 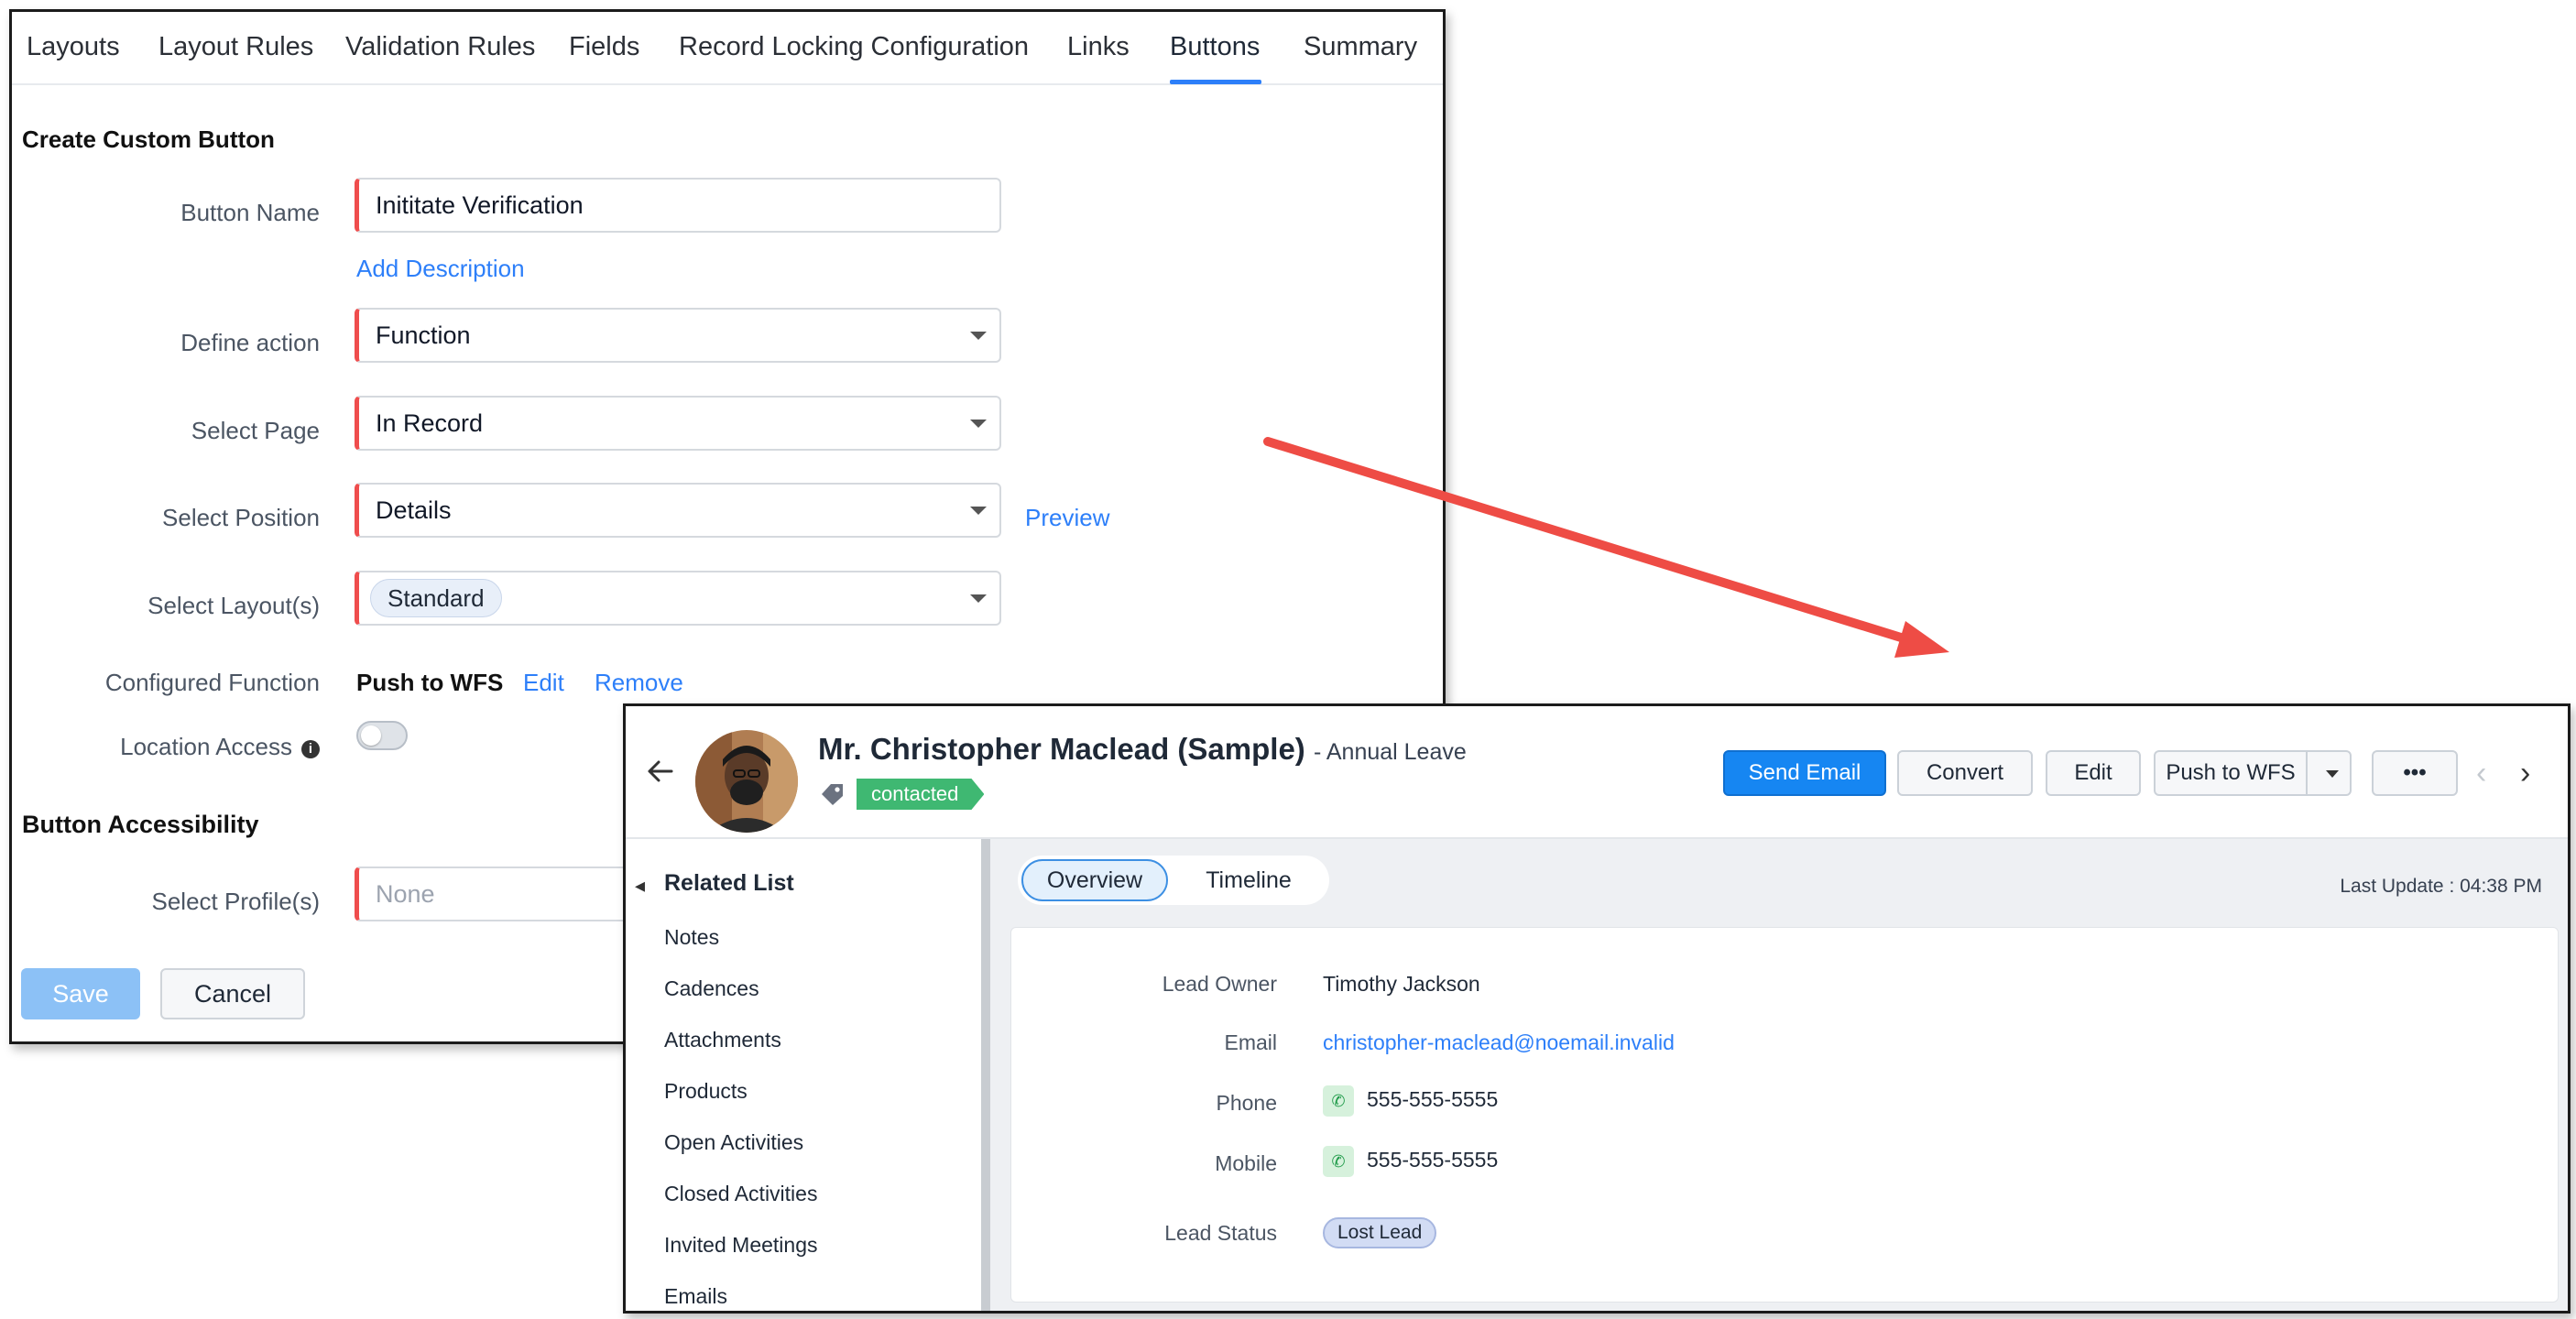 I want to click on related-list-title: Related List, so click(x=729, y=883).